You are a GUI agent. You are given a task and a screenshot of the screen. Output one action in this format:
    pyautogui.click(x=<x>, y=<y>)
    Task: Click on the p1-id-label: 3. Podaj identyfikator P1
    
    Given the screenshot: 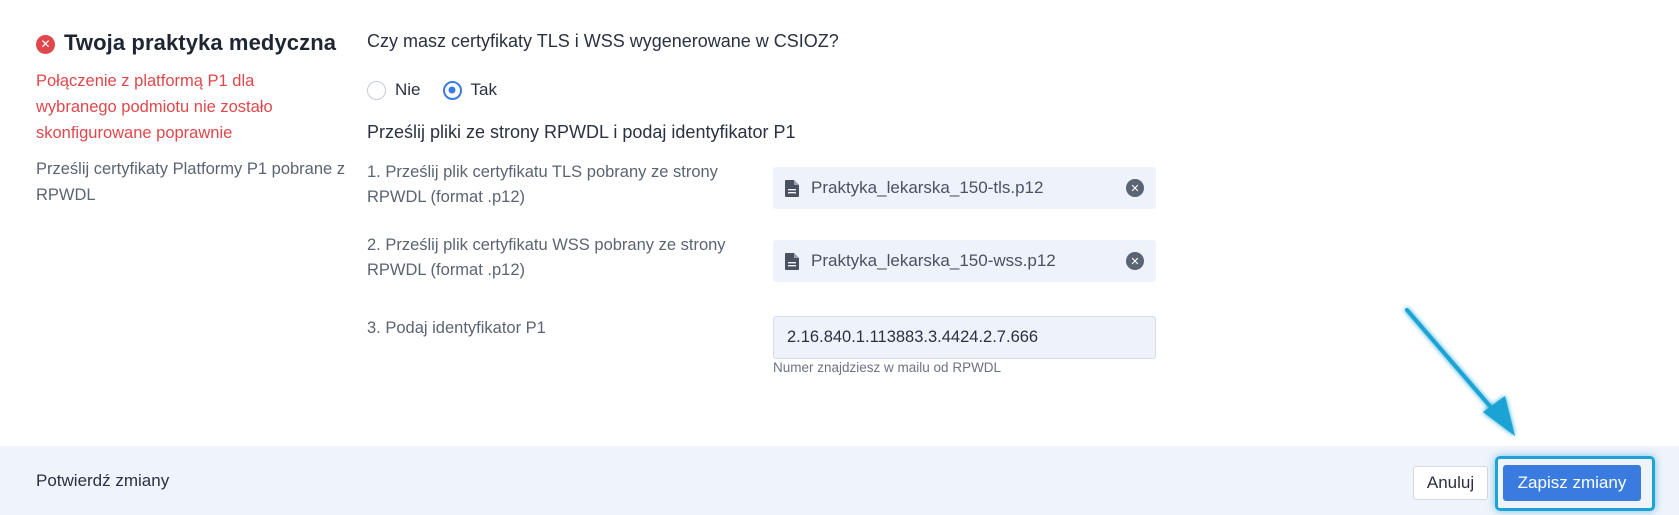 What is the action you would take?
    pyautogui.click(x=456, y=328)
    